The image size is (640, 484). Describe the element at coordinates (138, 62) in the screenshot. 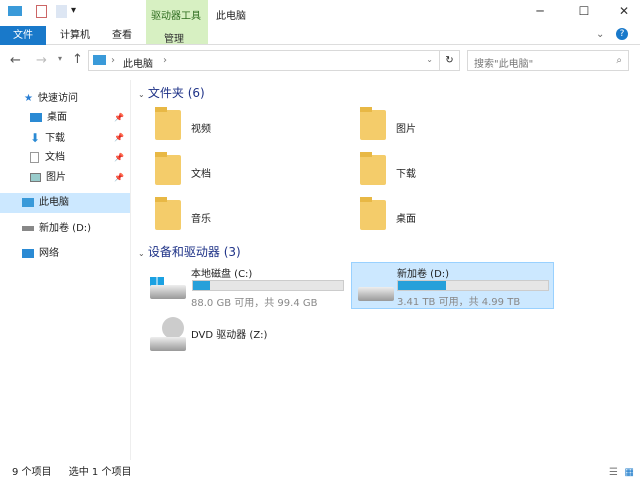

I see `breadcrumb-this-pc: 此电脑` at that location.